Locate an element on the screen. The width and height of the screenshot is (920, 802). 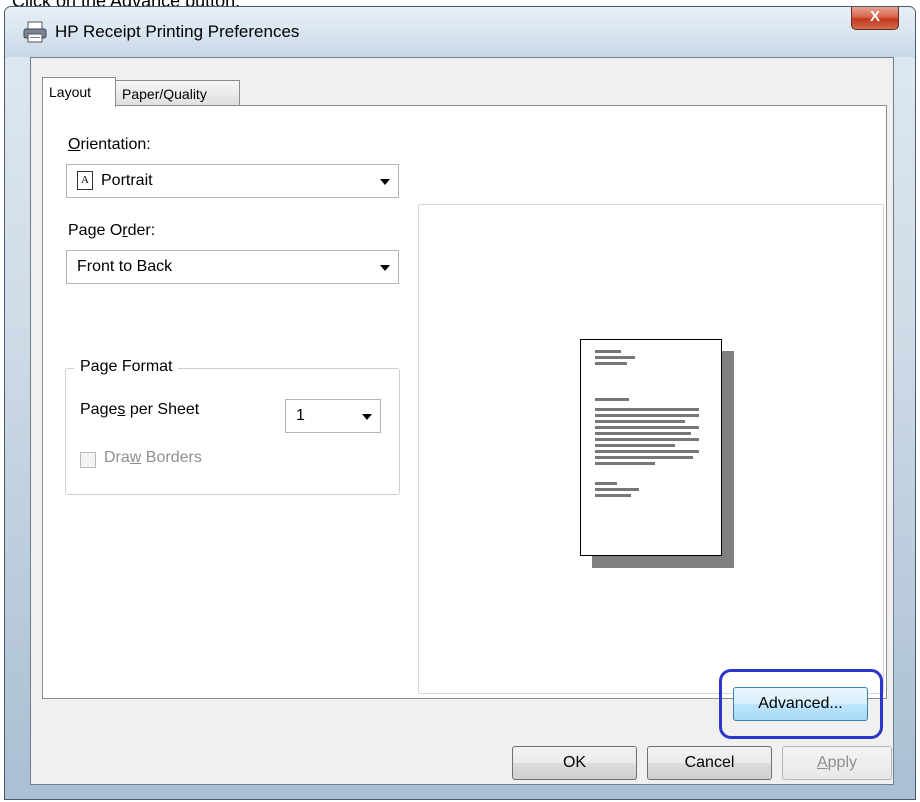
pages-per-sheet-label: Pages per Sheet is located at coordinates (140, 409).